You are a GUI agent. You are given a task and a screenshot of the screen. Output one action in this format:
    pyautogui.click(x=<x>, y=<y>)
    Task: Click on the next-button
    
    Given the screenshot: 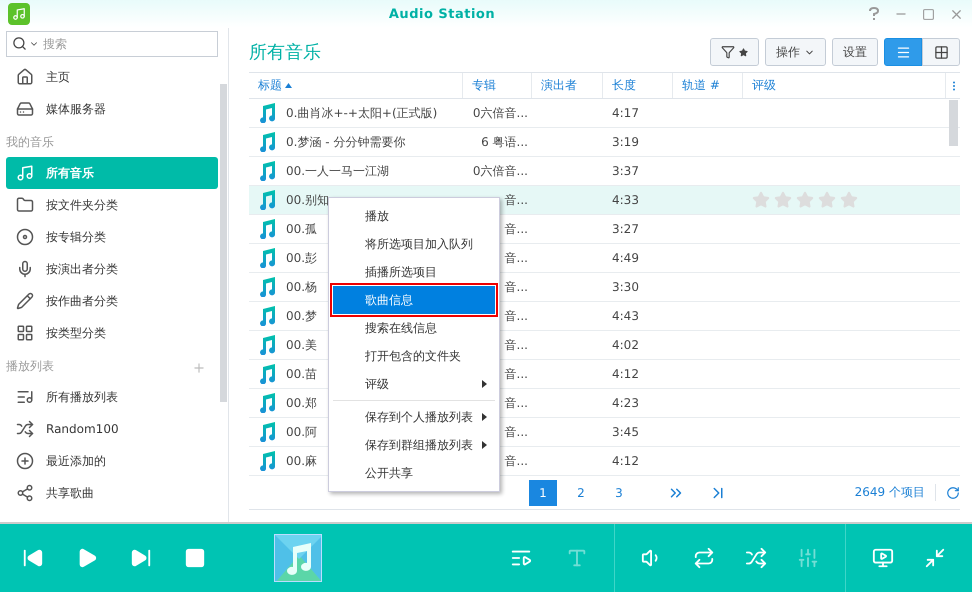 What is the action you would take?
    pyautogui.click(x=141, y=558)
    